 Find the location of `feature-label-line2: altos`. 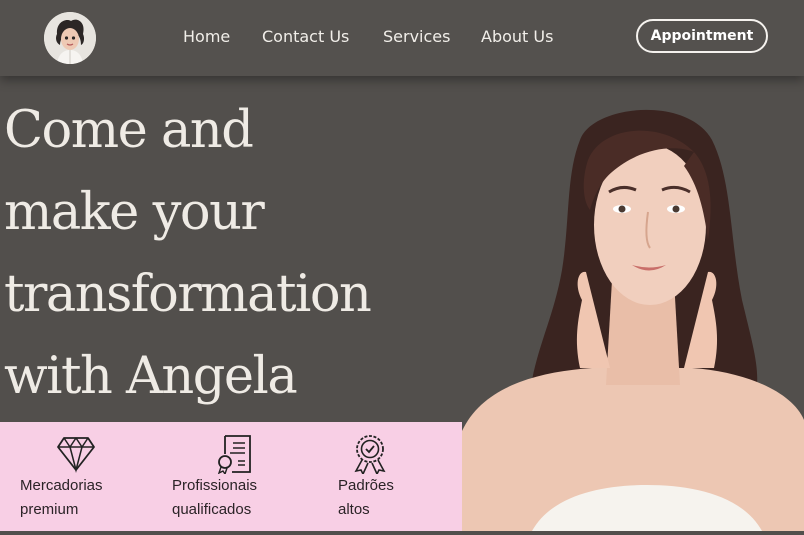

feature-label-line2: altos is located at coordinates (354, 509).